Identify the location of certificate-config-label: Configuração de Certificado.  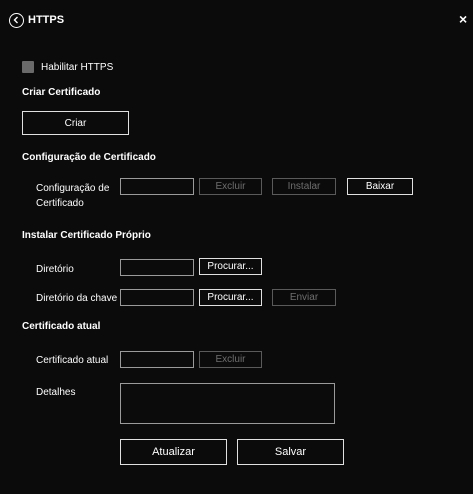
(73, 196).